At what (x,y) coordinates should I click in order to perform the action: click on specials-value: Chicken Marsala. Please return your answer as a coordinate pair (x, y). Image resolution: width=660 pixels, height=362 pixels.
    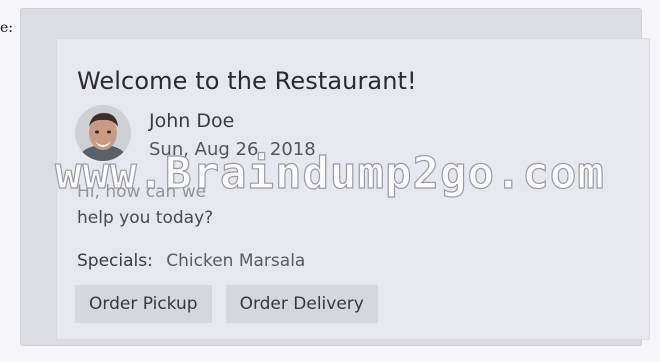
    Looking at the image, I should click on (236, 261).